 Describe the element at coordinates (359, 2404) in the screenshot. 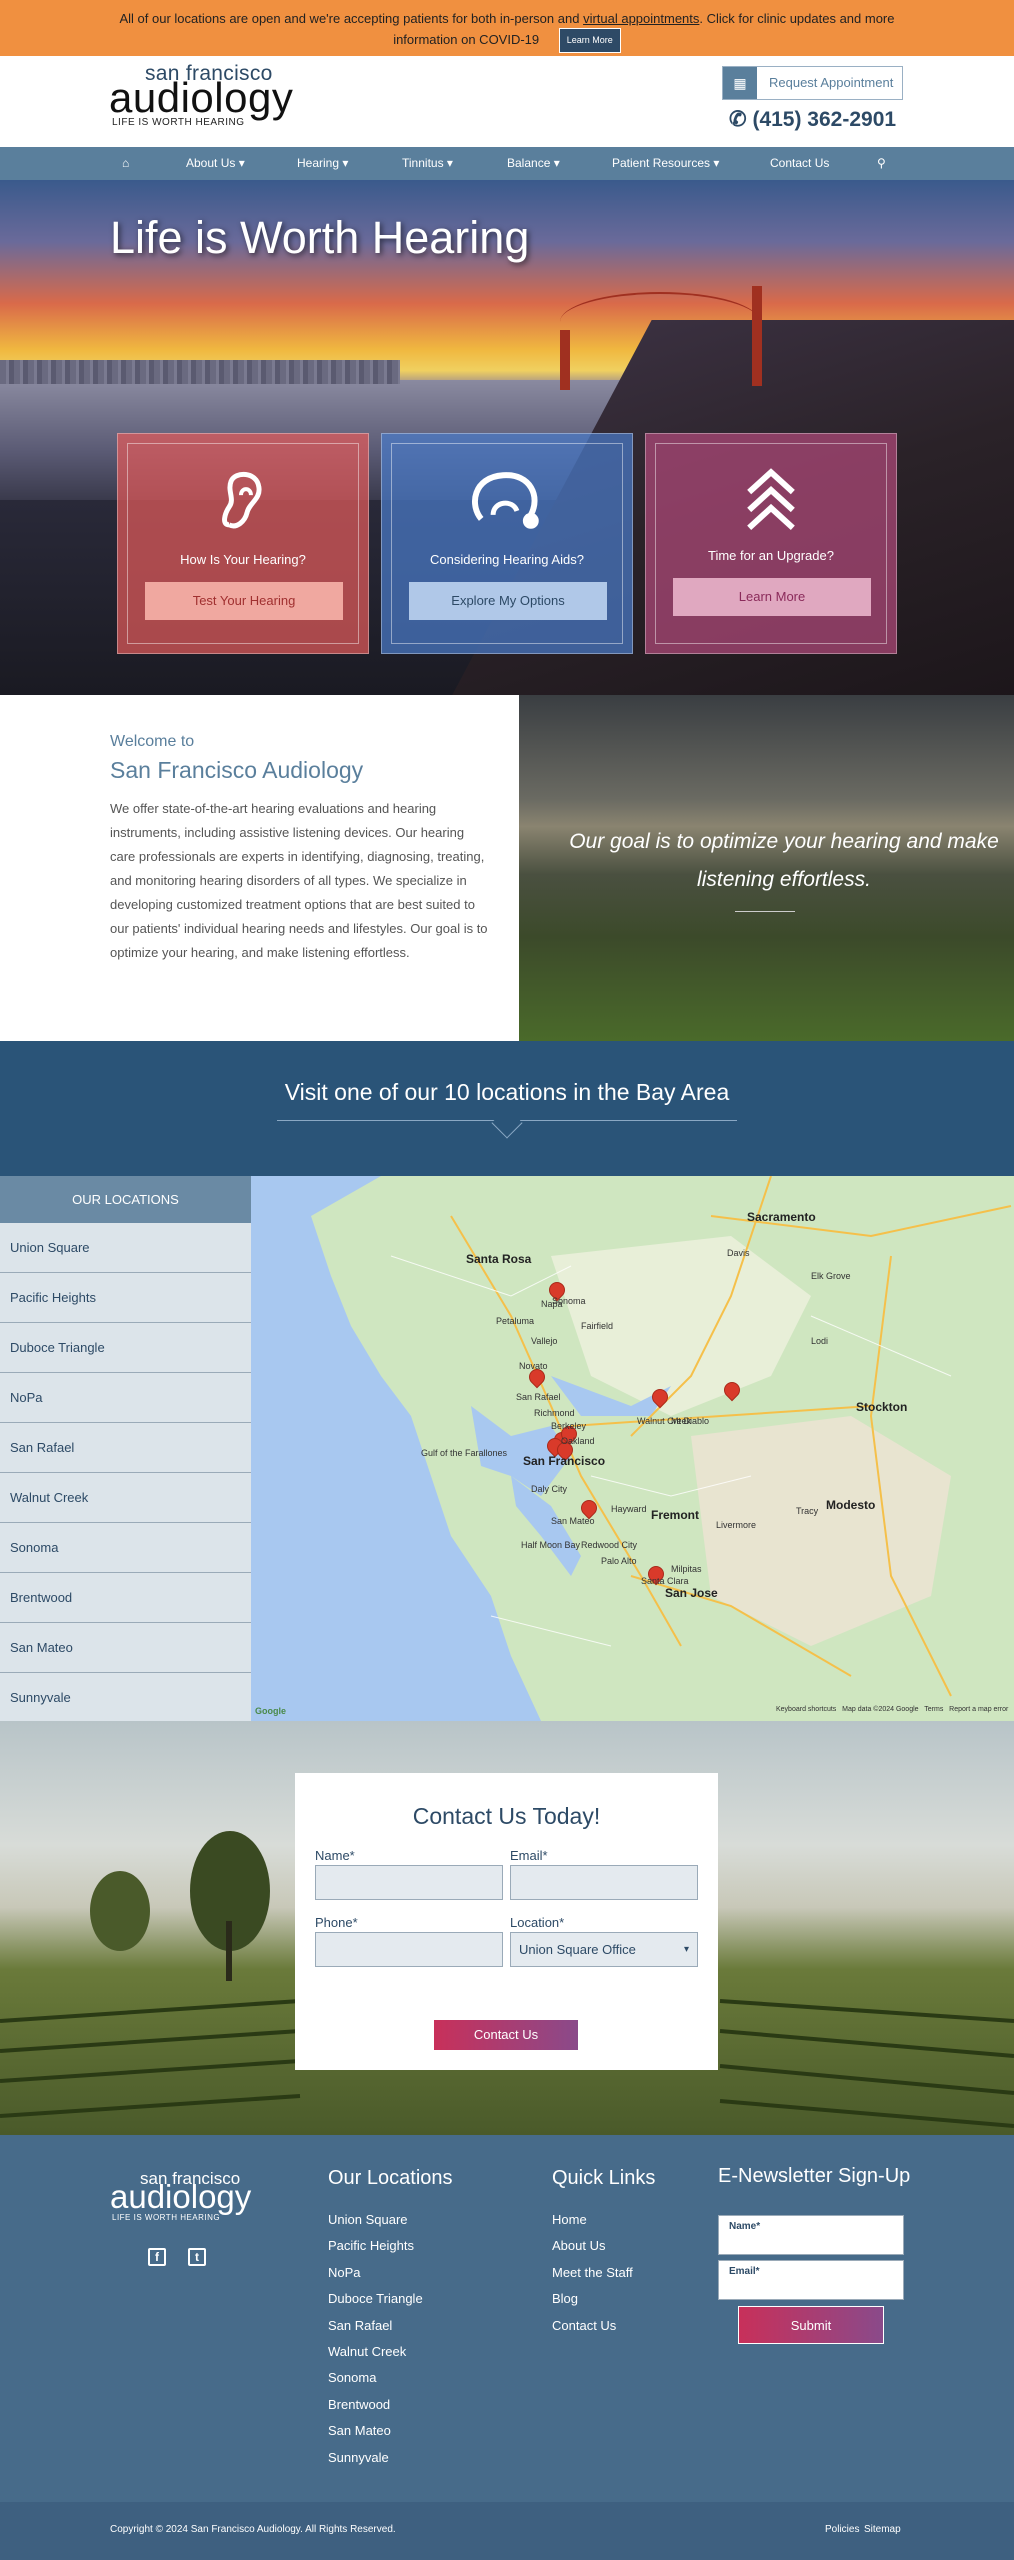

I see `footer-location-link: Brentwood` at that location.